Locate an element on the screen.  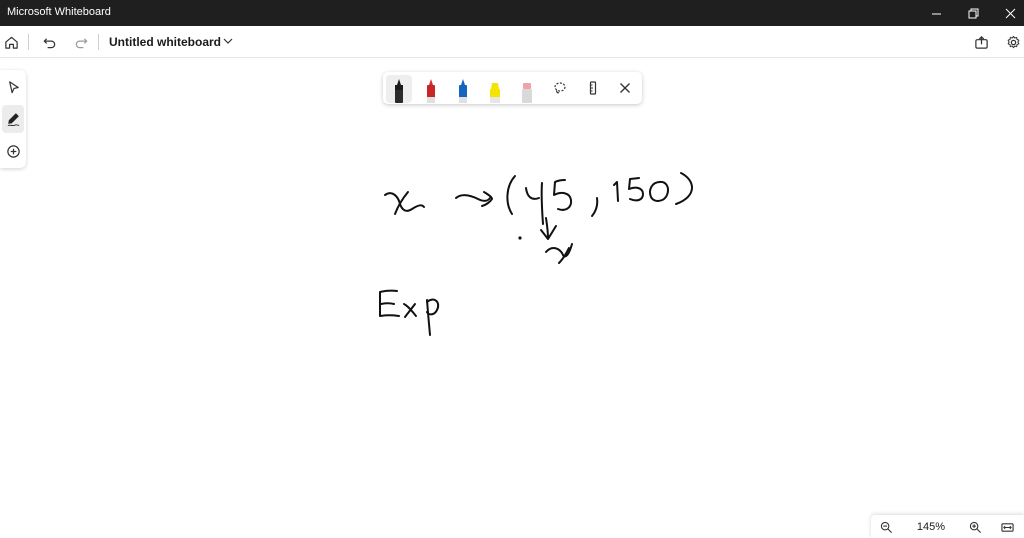
app-toolbar: Untitled whiteboard is located at coordinates (512, 42).